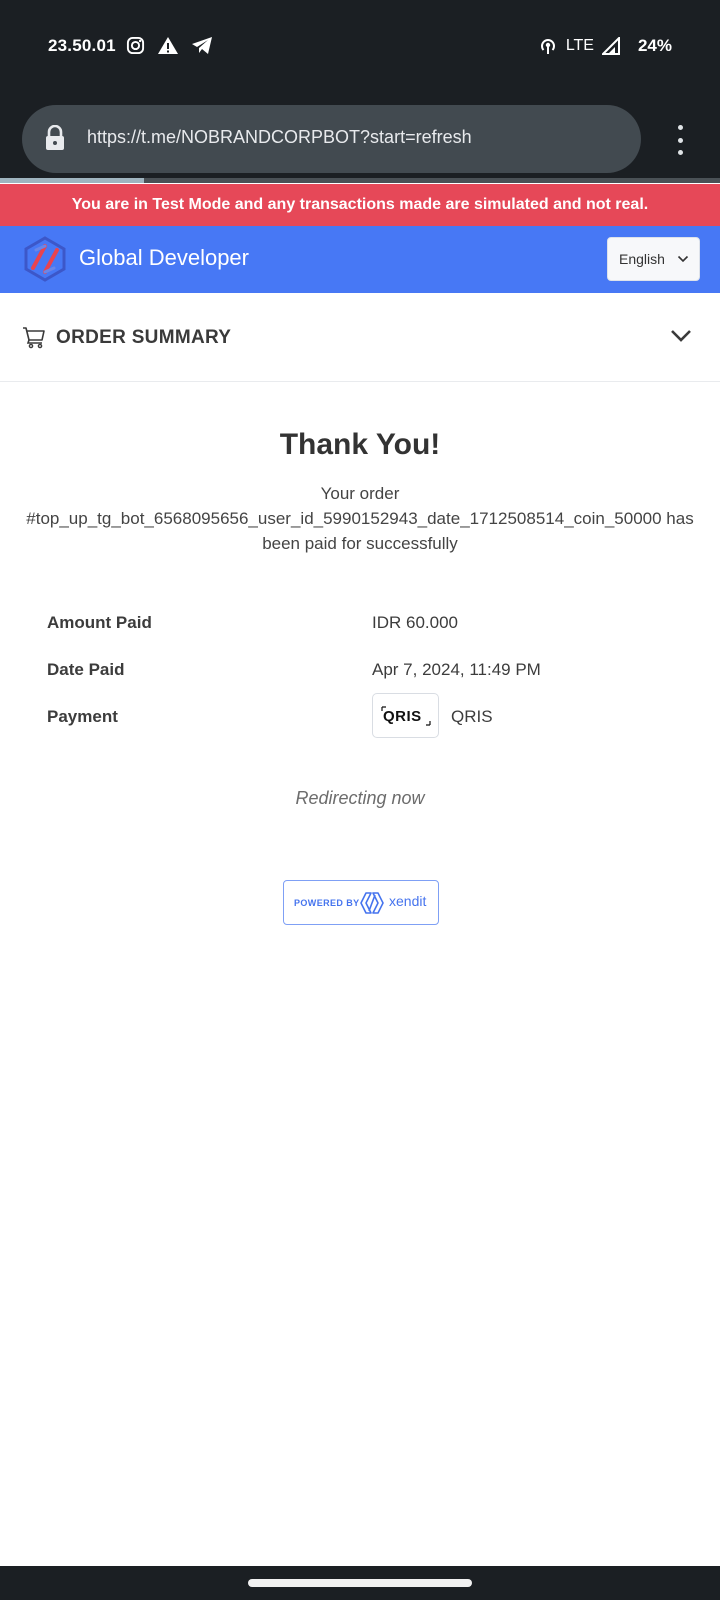  I want to click on system-nav-bar, so click(360, 1583).